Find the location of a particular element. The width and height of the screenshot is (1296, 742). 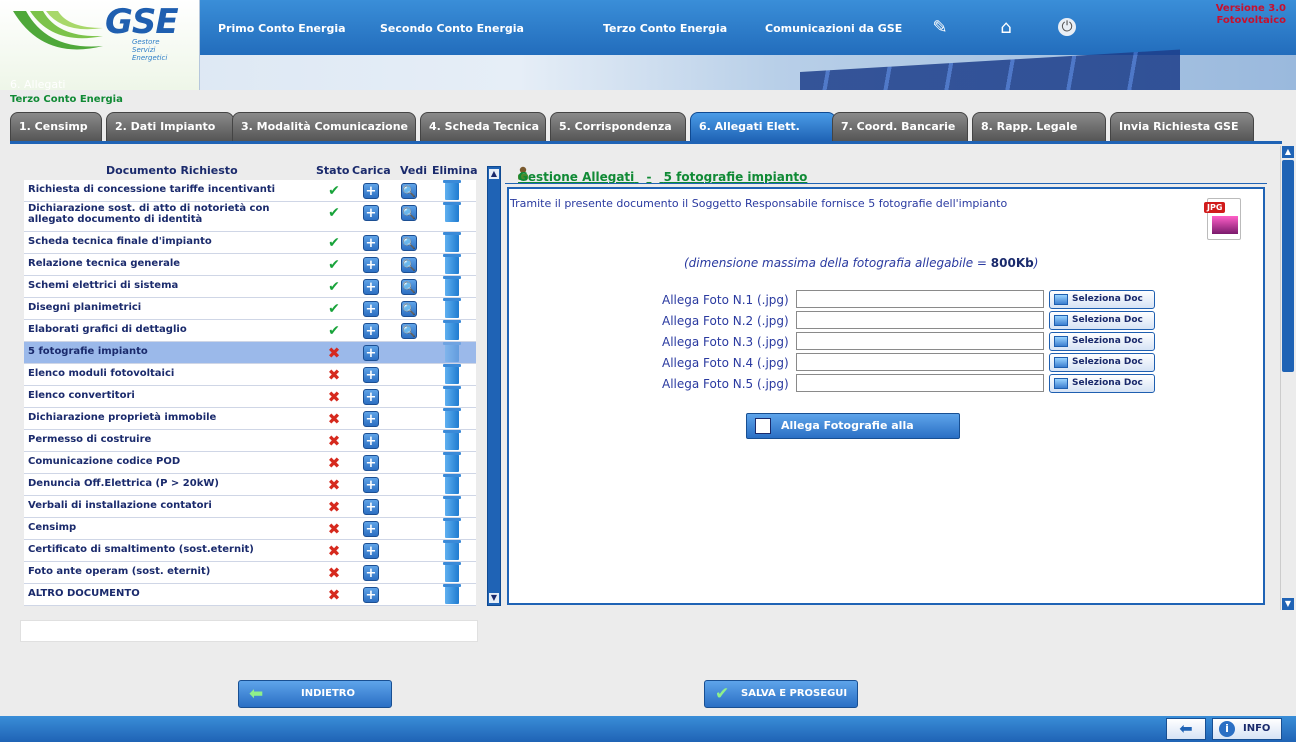

tab-coord-bancarie: 7. Coord. Bancarie is located at coordinates (900, 127).